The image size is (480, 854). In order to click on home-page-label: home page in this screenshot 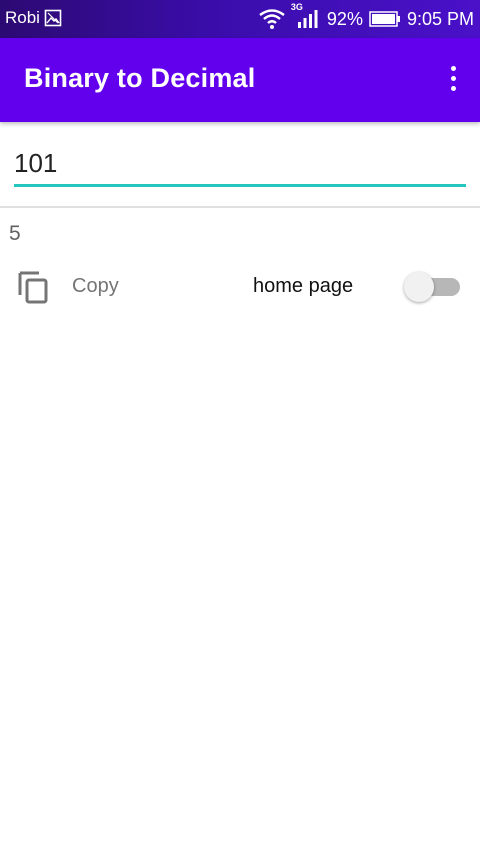, I will do `click(303, 286)`.